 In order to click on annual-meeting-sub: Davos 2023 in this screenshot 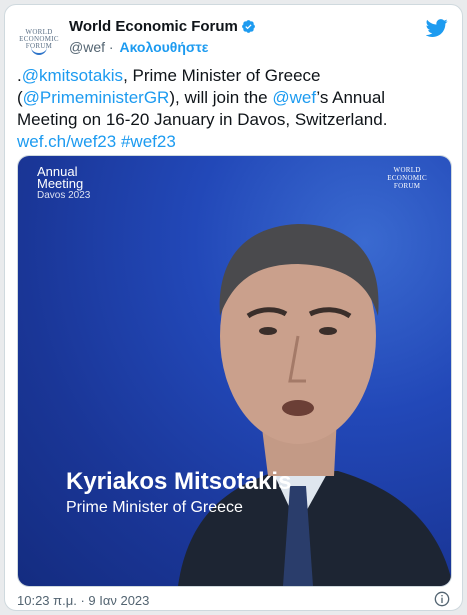, I will do `click(64, 195)`.